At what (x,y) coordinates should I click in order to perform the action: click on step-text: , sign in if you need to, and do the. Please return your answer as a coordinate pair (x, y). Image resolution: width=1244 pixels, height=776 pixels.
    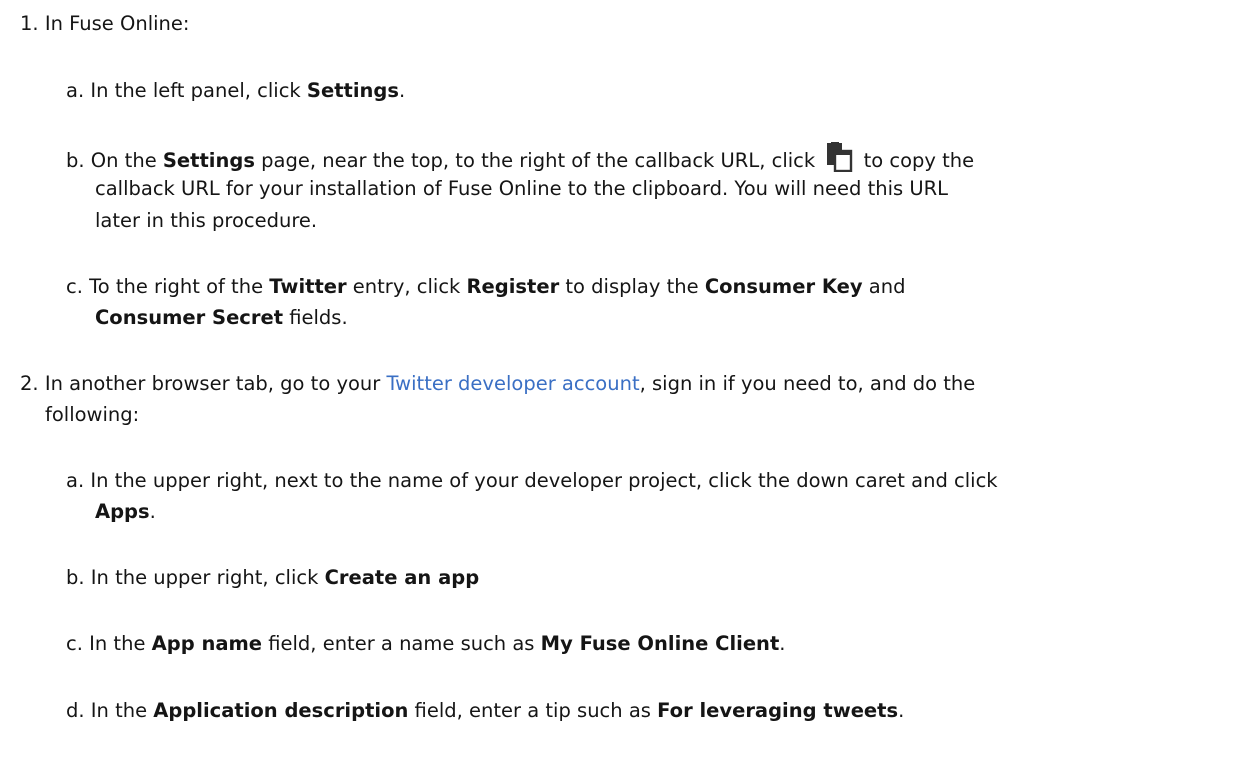
    Looking at the image, I should click on (807, 383).